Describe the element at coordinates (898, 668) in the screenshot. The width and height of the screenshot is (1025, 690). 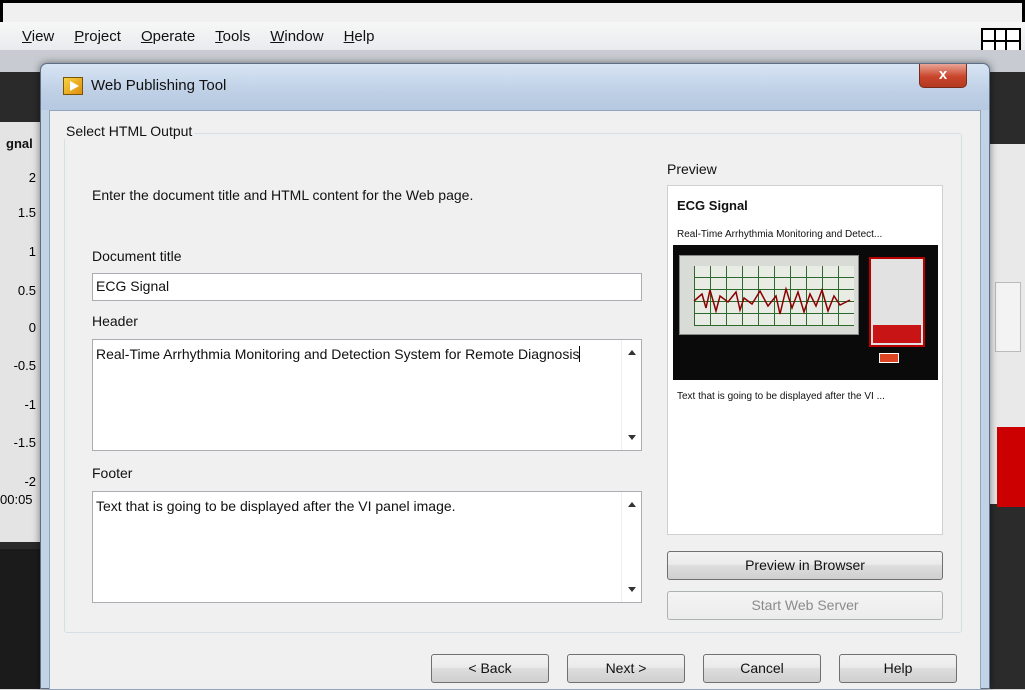
I see `help-button: Help` at that location.